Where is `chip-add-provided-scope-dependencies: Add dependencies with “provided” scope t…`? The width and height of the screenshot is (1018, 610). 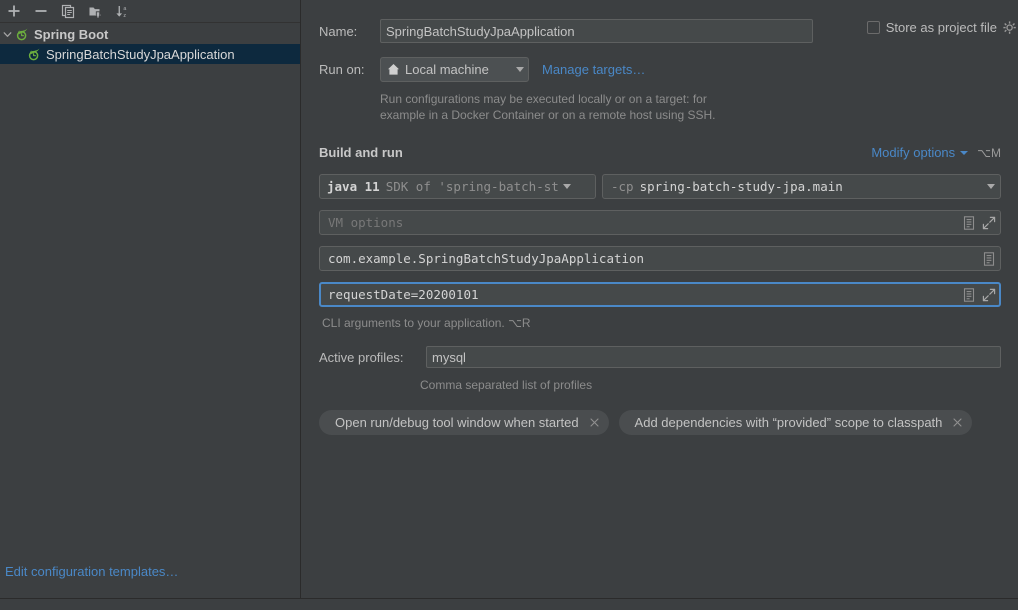
chip-add-provided-scope-dependencies: Add dependencies with “provided” scope t… is located at coordinates (795, 422).